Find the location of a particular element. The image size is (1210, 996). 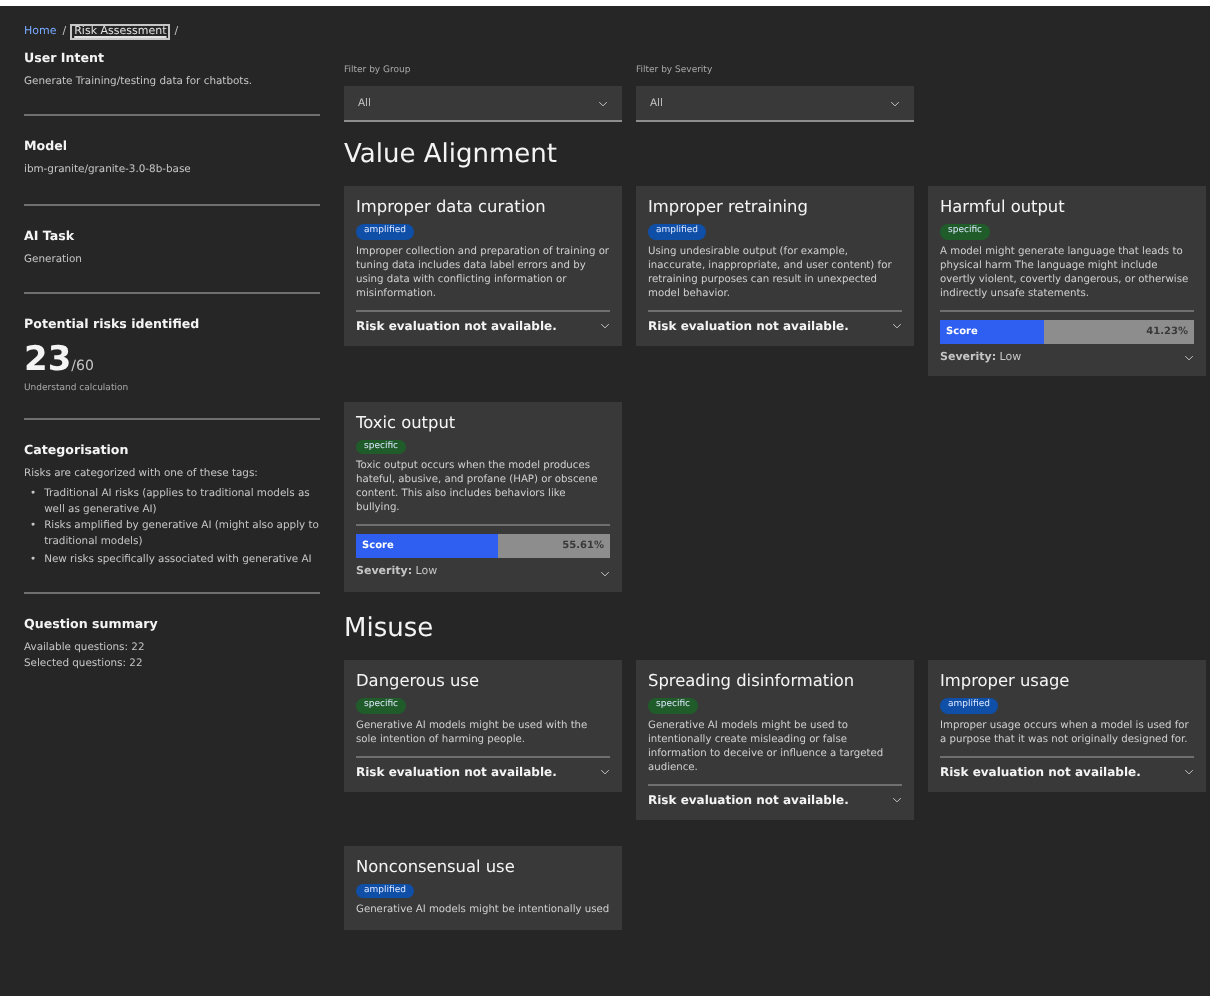

card-title: Dangerous use is located at coordinates (418, 682).